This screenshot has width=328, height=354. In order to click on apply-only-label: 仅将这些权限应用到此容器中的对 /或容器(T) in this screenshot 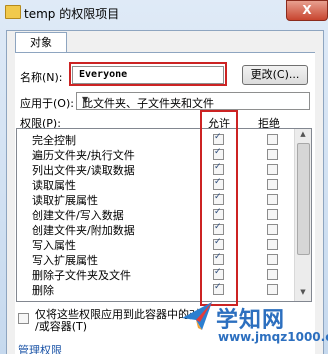, I will do `click(117, 321)`.